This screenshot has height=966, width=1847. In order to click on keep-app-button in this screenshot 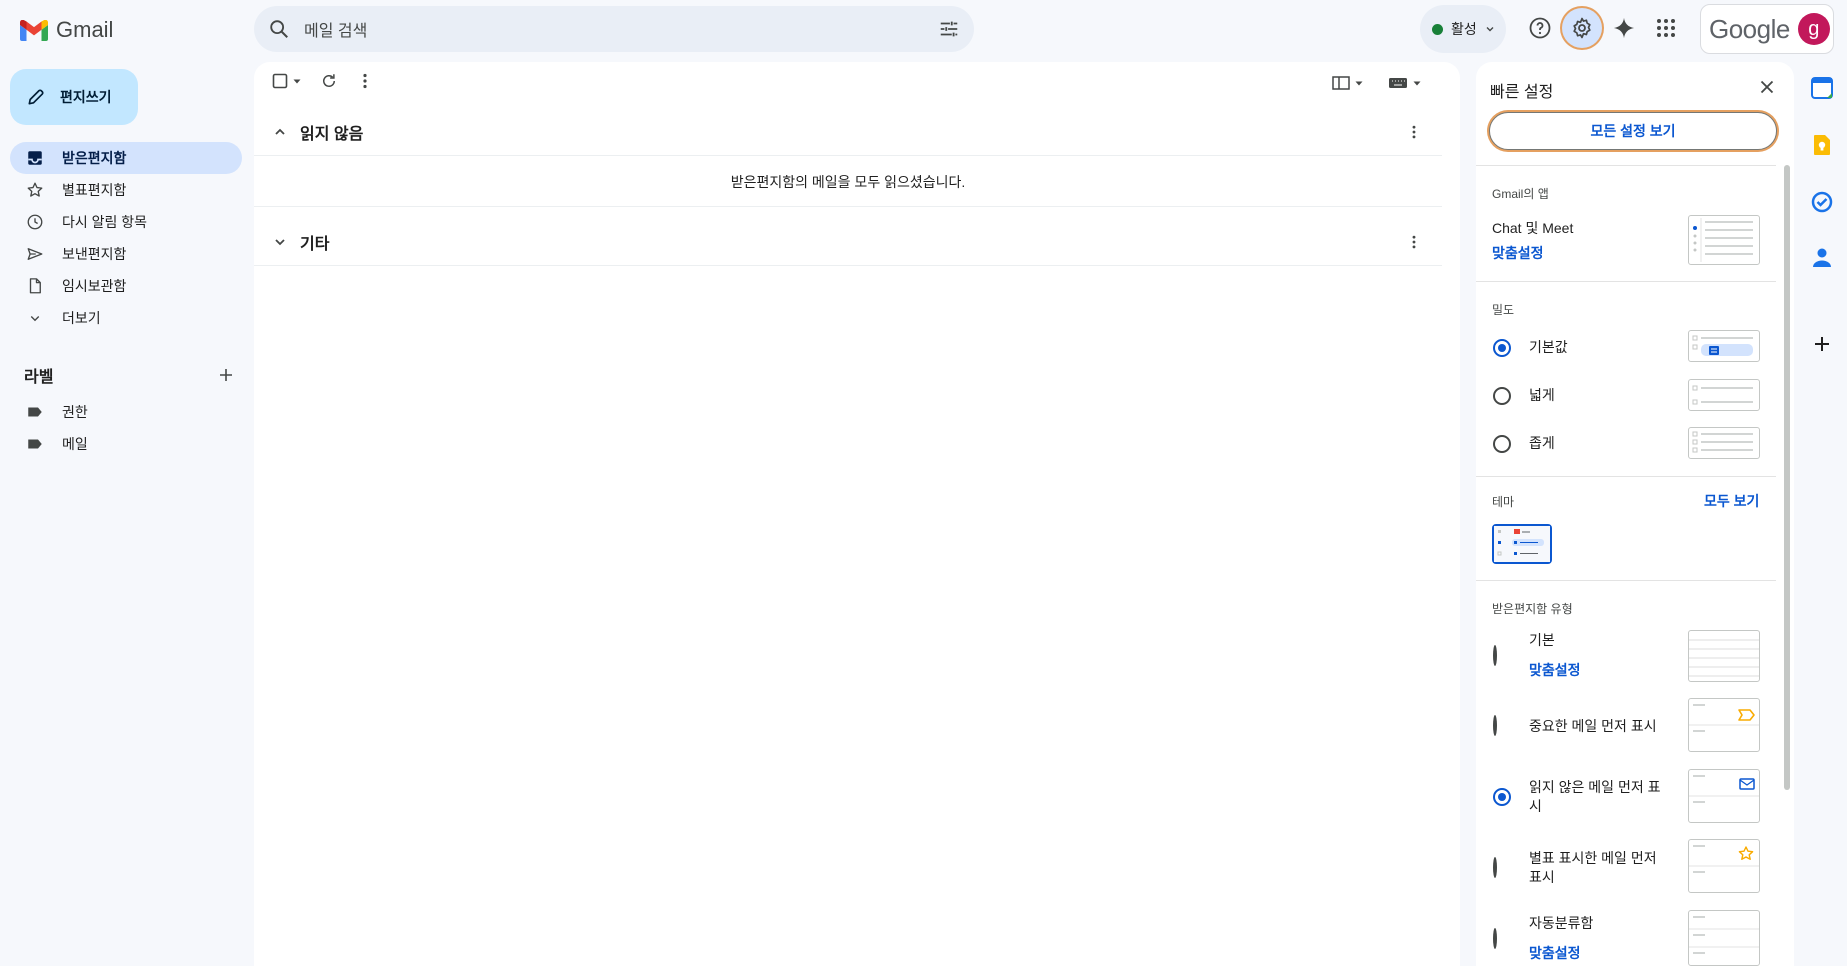, I will do `click(1822, 145)`.